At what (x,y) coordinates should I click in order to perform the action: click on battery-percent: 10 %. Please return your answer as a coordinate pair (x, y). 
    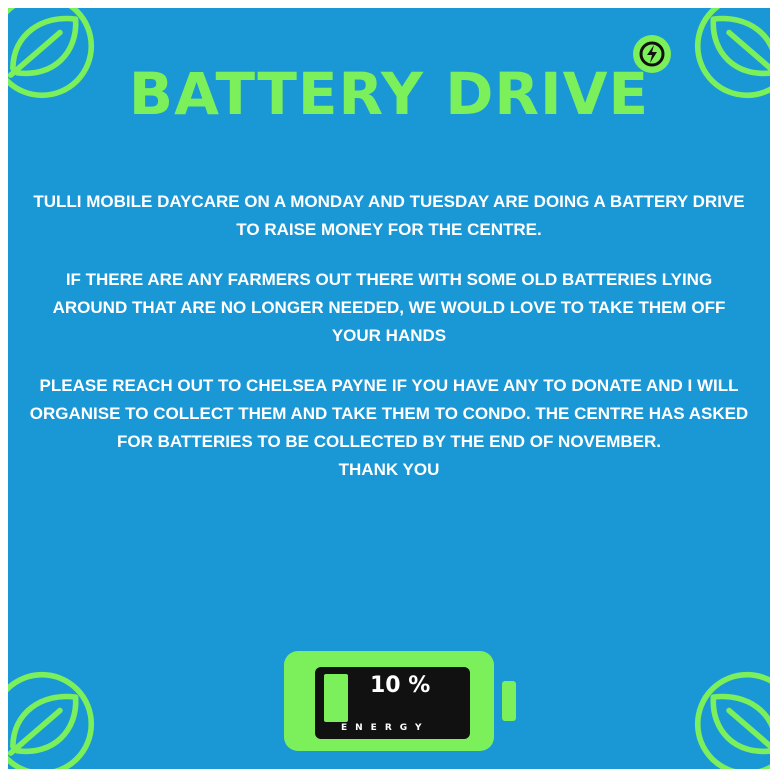
    Looking at the image, I should click on (400, 685).